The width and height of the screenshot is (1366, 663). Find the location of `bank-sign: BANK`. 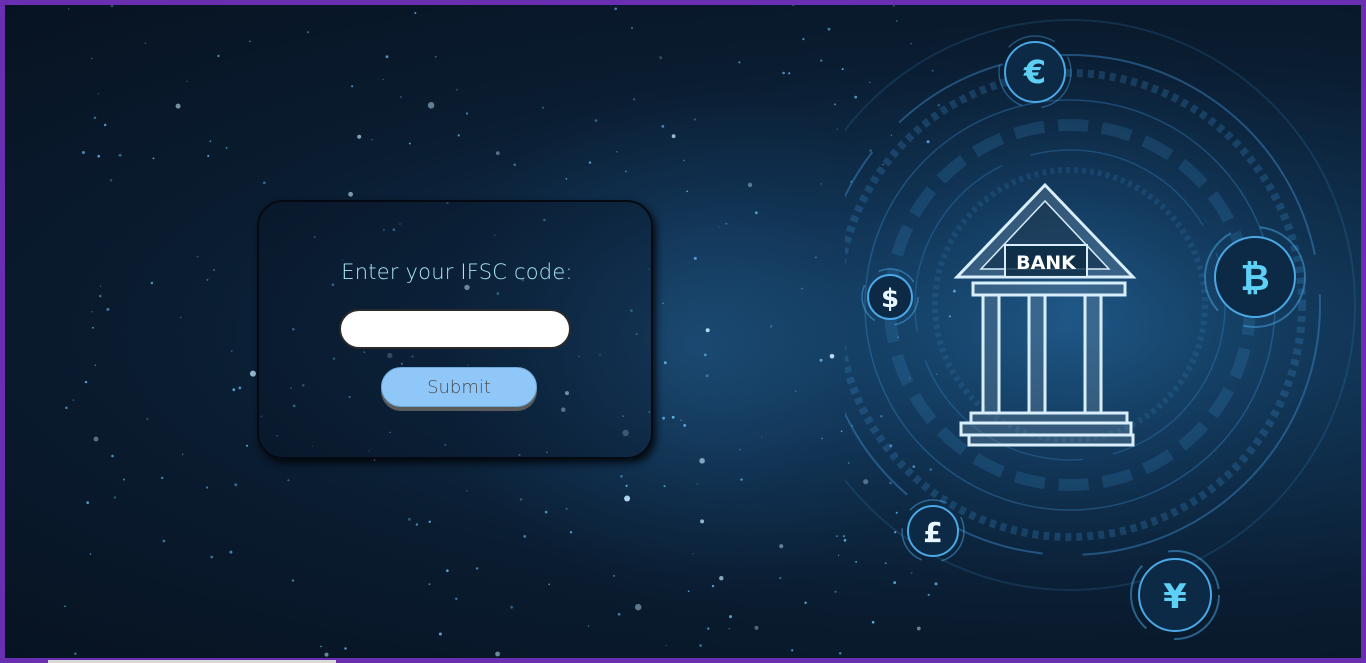

bank-sign: BANK is located at coordinates (1046, 263).